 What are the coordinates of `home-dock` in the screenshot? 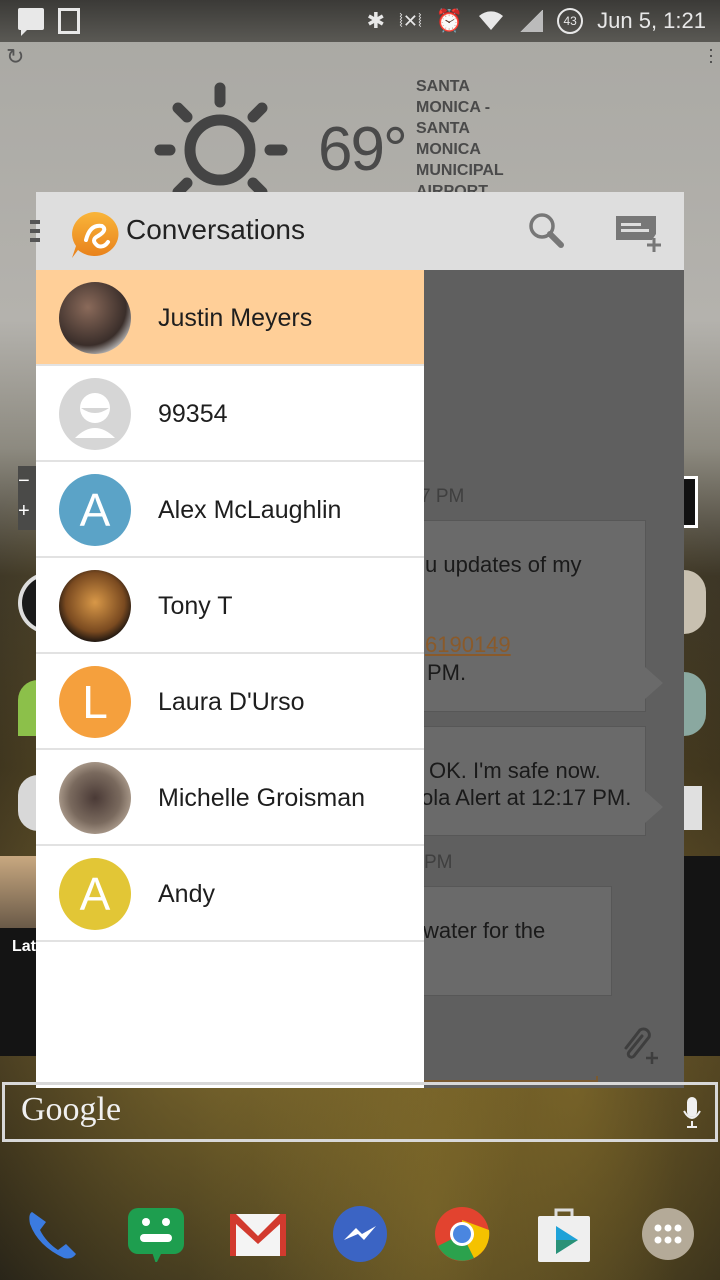 It's located at (360, 1236).